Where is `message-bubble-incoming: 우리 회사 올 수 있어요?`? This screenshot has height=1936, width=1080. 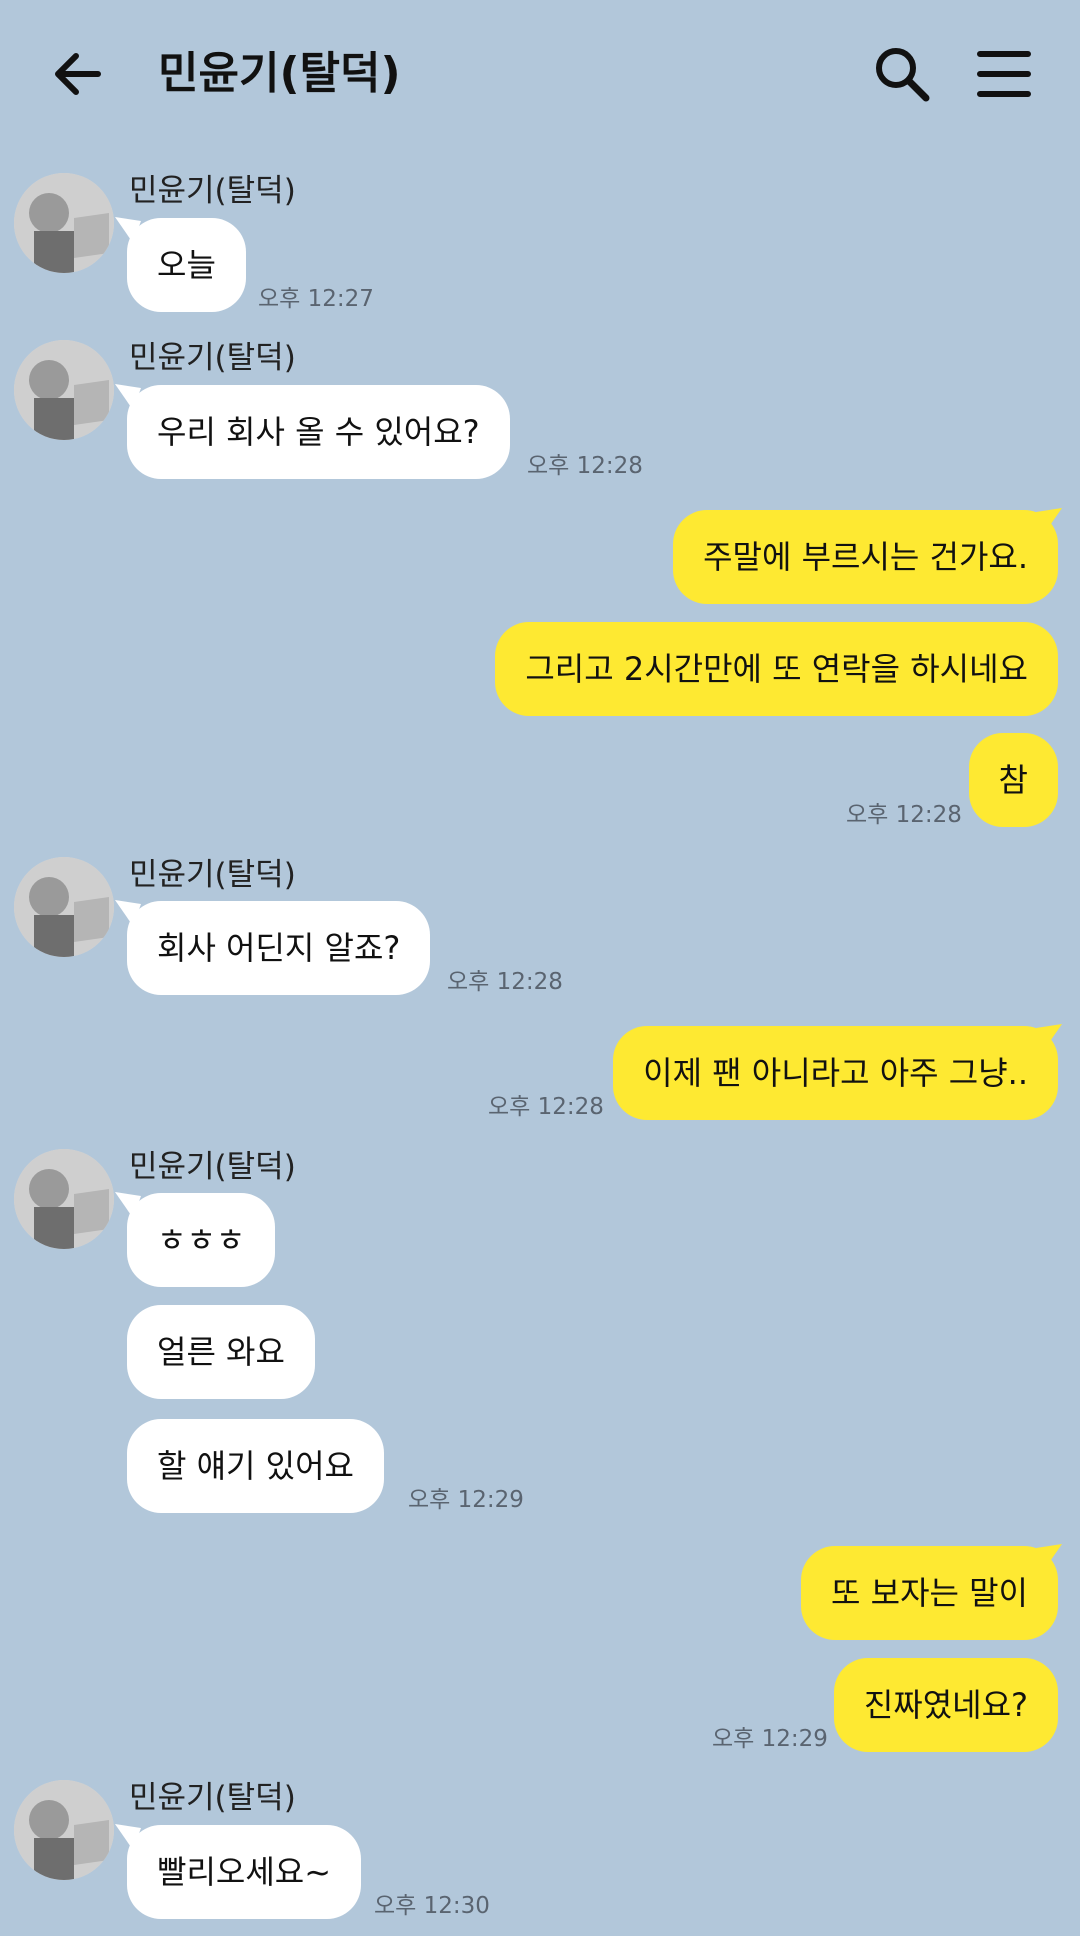
message-bubble-incoming: 우리 회사 올 수 있어요? is located at coordinates (318, 432).